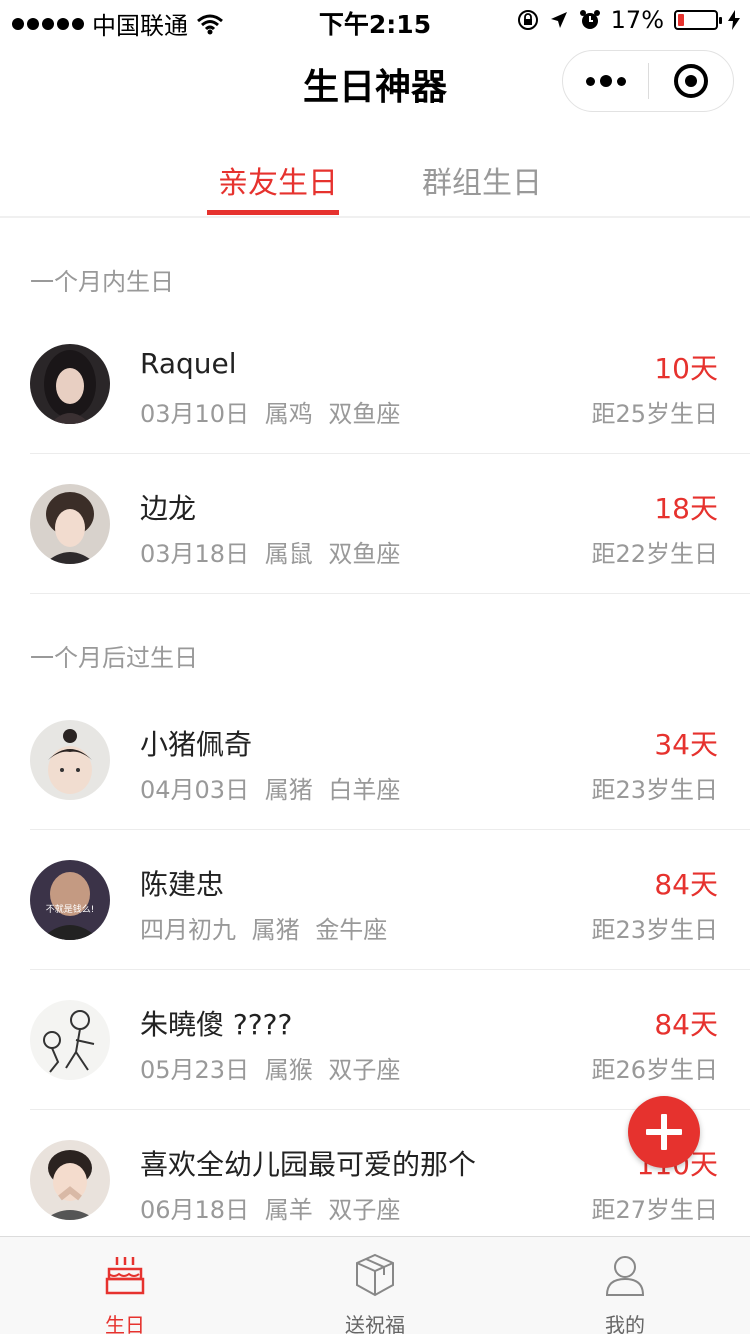  What do you see at coordinates (273, 212) in the screenshot?
I see `active-tab-indicator` at bounding box center [273, 212].